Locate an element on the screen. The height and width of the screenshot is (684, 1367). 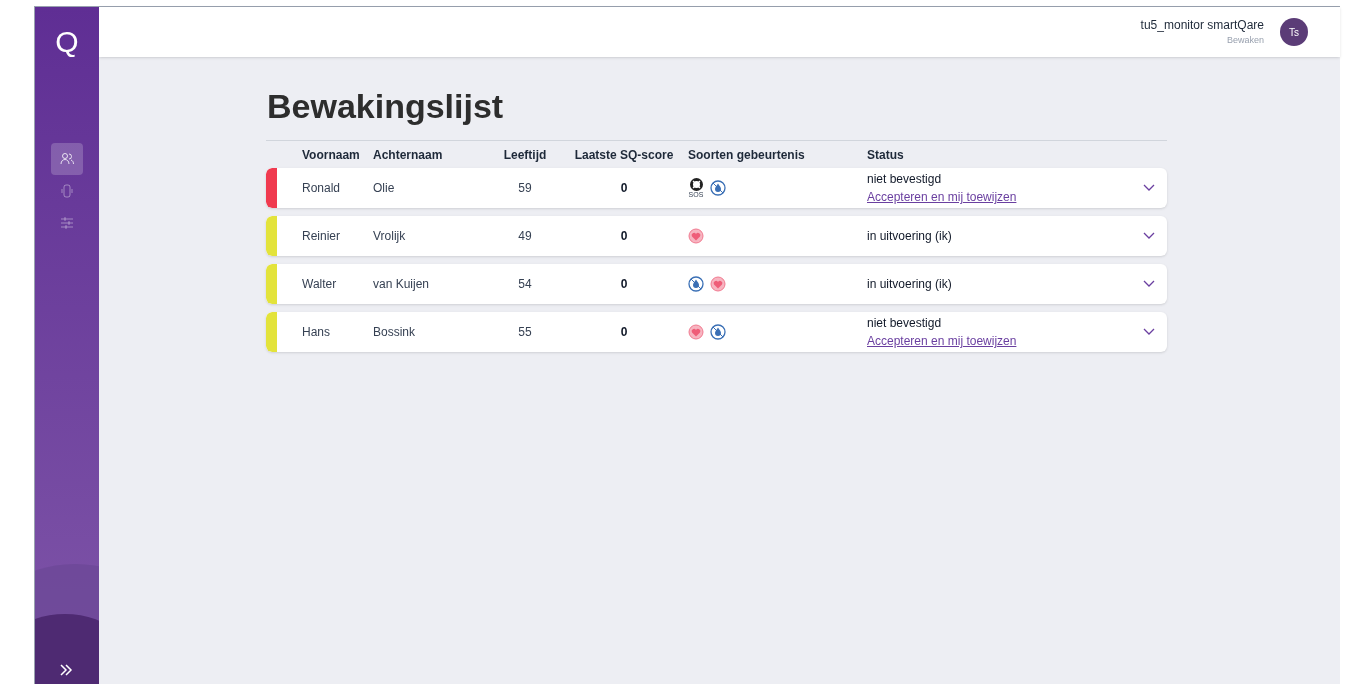
table-cell-text: Hans is located at coordinates (316, 332).